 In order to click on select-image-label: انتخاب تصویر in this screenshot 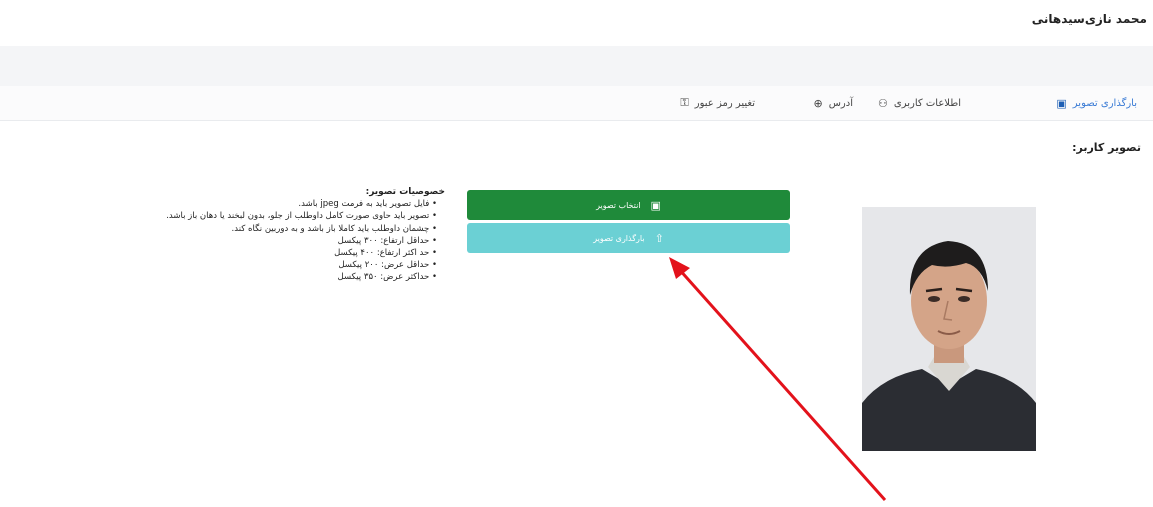, I will do `click(618, 205)`.